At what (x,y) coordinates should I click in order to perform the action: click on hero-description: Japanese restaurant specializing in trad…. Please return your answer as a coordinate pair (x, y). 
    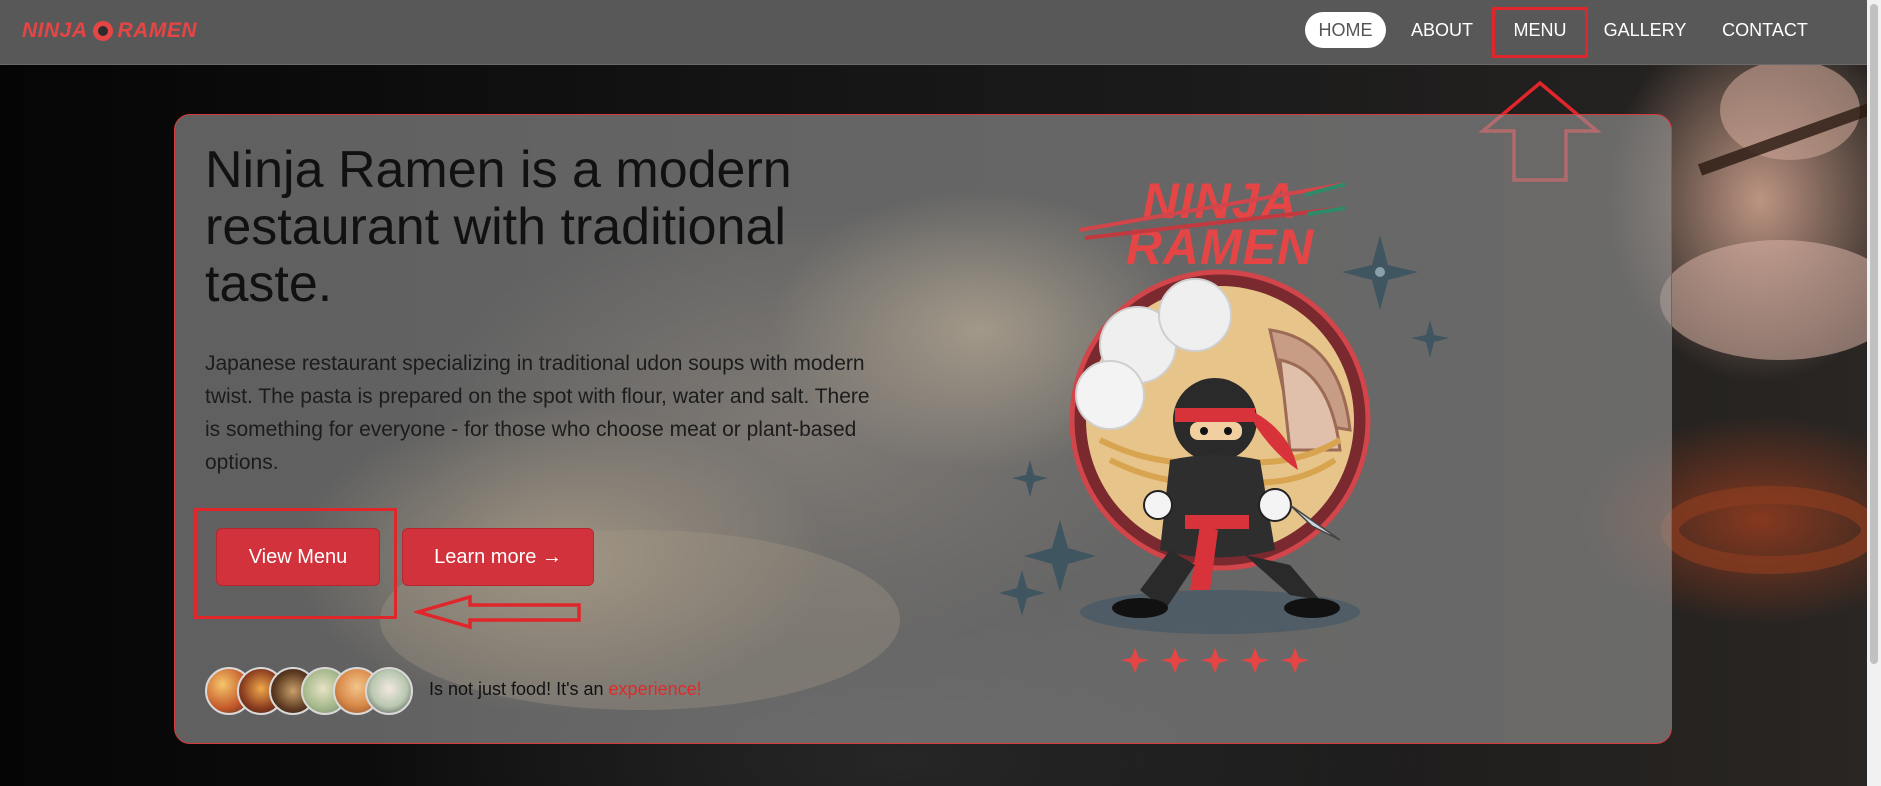
    Looking at the image, I should click on (537, 413).